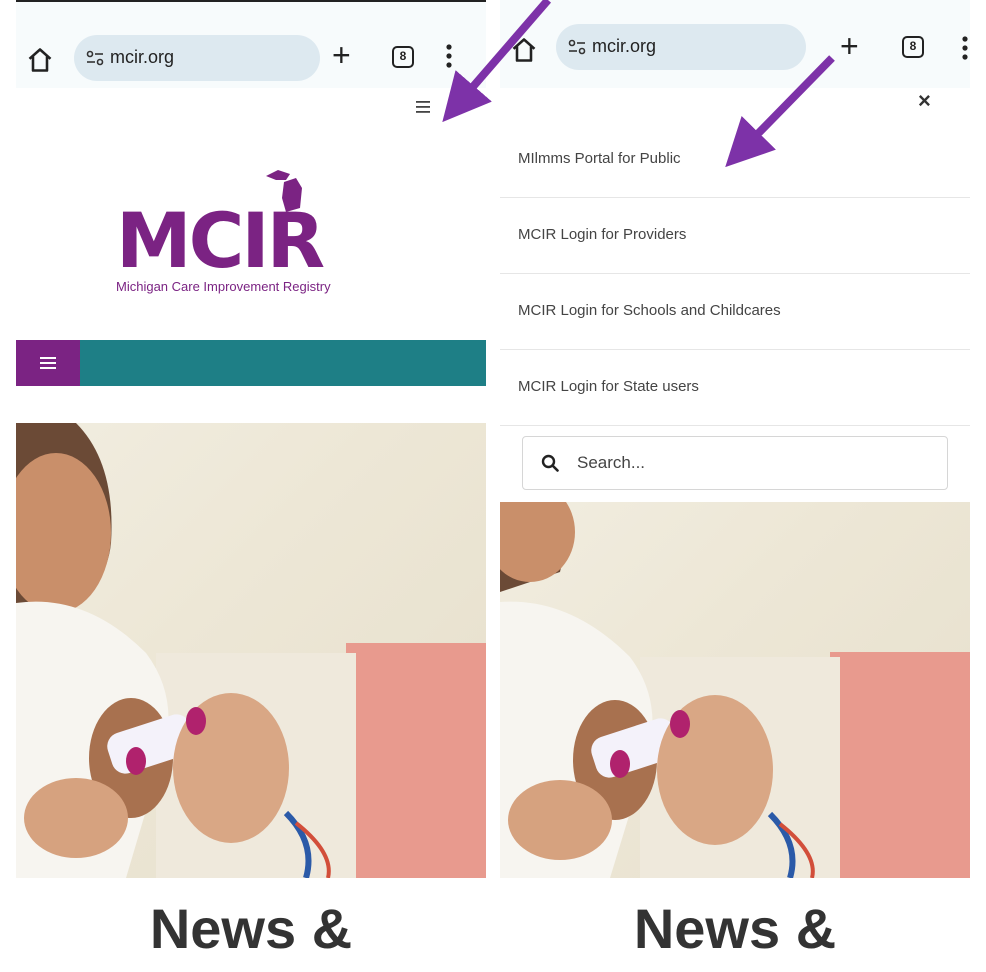  I want to click on arrow-to-menu-icon, so click(497, 61).